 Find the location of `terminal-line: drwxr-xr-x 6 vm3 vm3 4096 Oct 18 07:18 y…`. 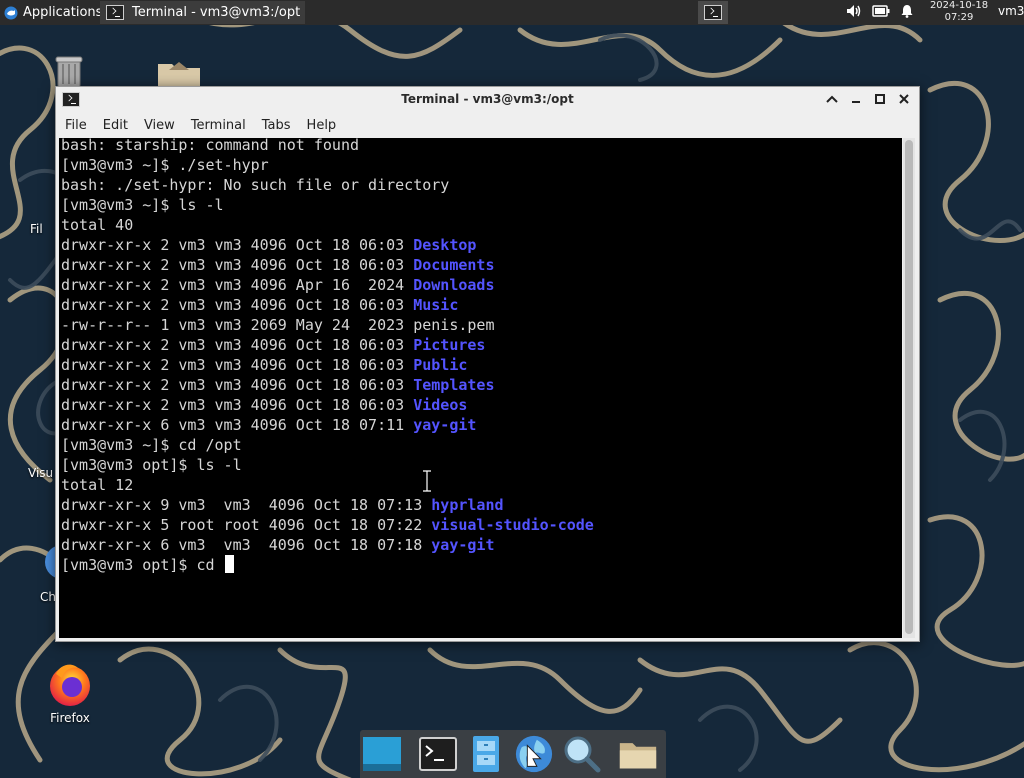

terminal-line: drwxr-xr-x 6 vm3 vm3 4096 Oct 18 07:18 y… is located at coordinates (327, 545).